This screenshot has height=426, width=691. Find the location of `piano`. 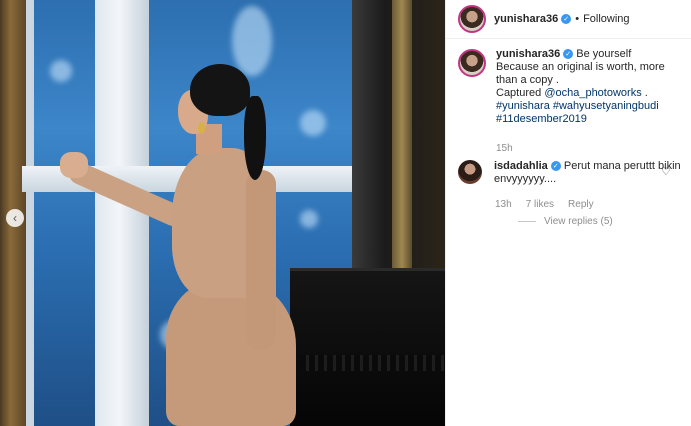

piano is located at coordinates (367, 347).